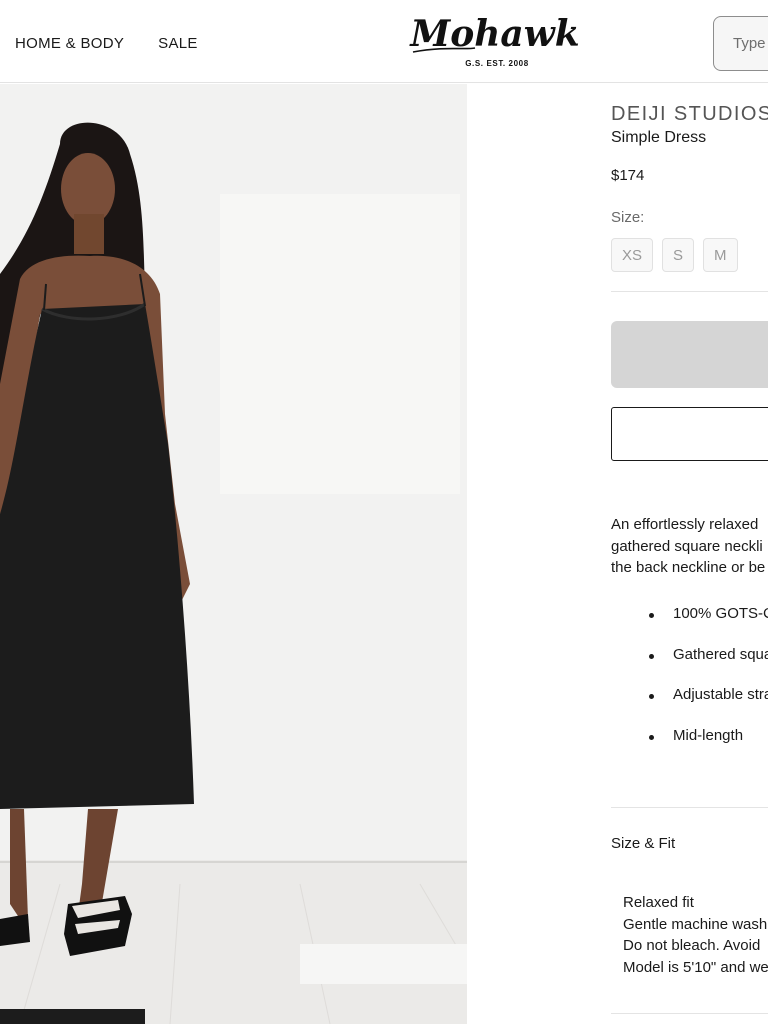  What do you see at coordinates (689, 114) in the screenshot?
I see `product-brand: DEIJI STUDIOS` at bounding box center [689, 114].